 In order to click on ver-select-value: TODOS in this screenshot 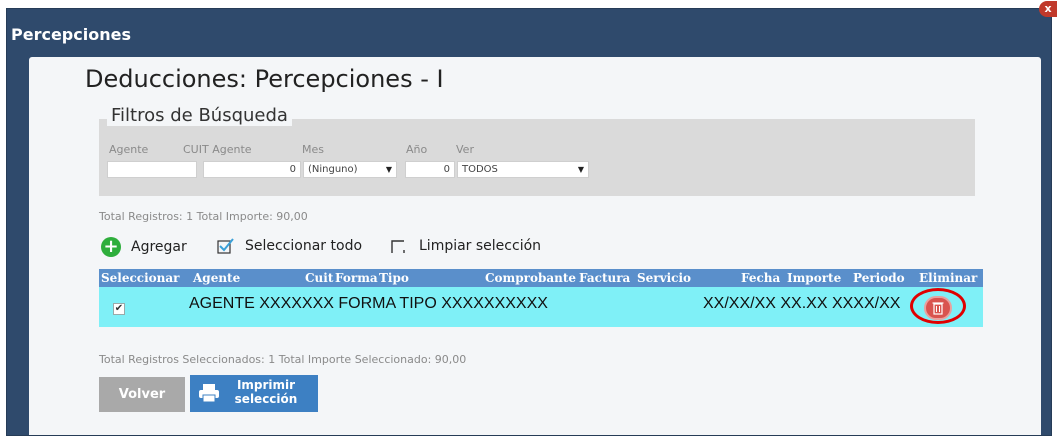, I will do `click(480, 169)`.